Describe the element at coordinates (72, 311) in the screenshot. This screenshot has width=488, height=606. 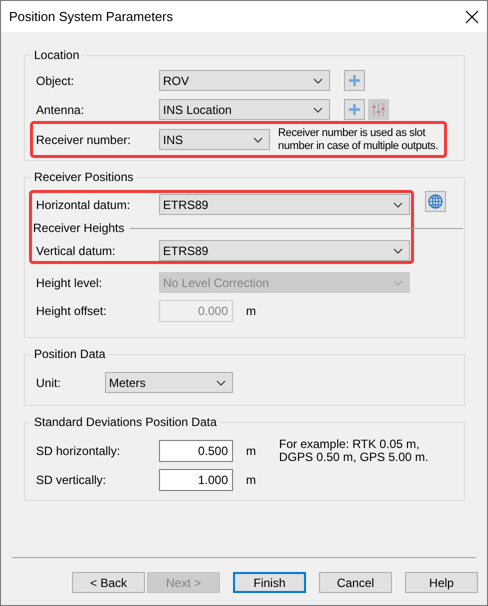
I see `field-label: Height offset:` at that location.